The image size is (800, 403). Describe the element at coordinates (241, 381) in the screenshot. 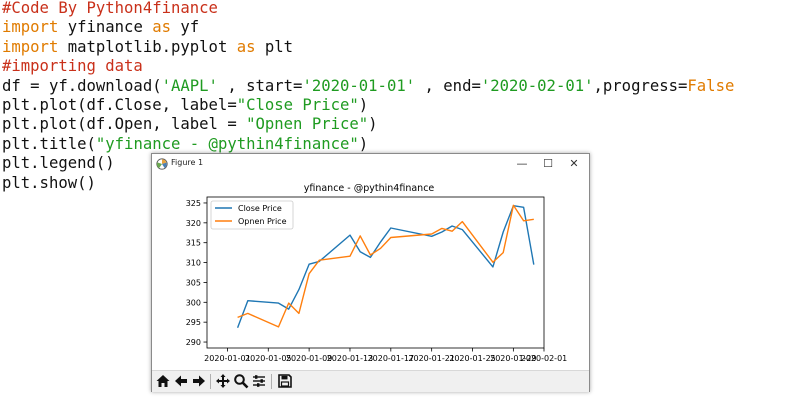

I see `zoom-icon` at that location.